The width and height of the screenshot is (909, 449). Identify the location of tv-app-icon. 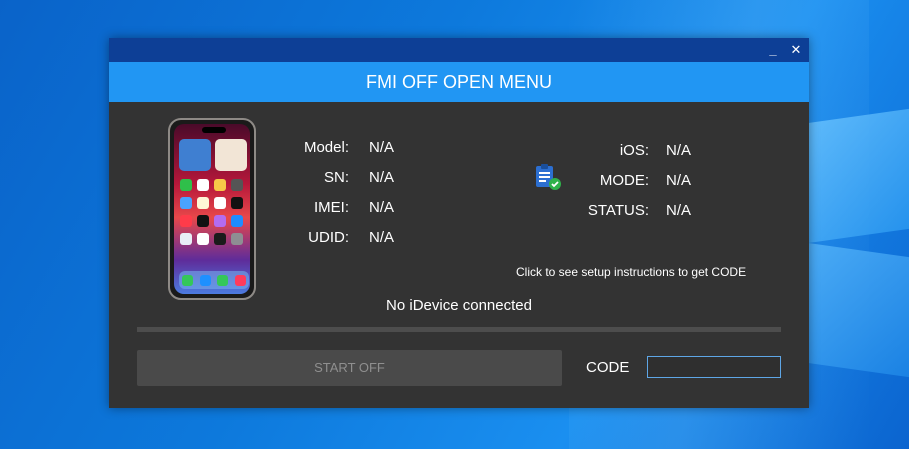
(203, 221).